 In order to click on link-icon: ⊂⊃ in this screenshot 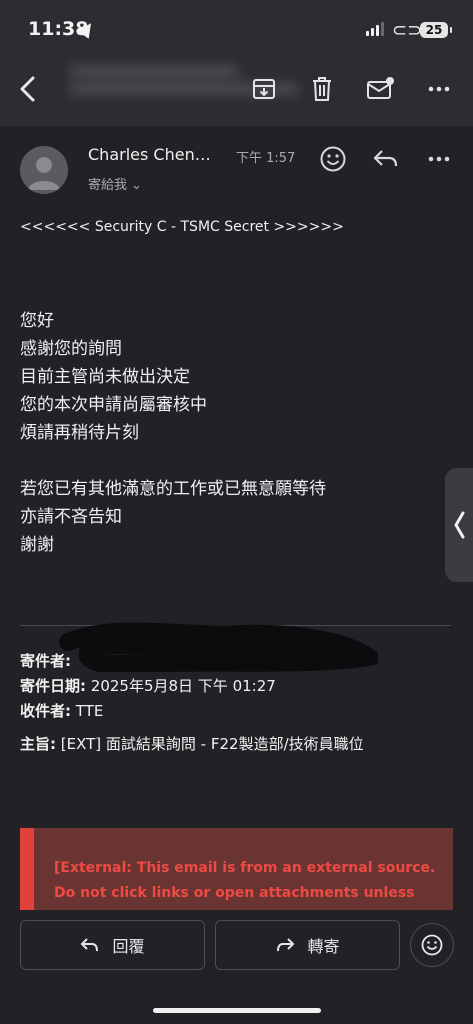, I will do `click(407, 30)`.